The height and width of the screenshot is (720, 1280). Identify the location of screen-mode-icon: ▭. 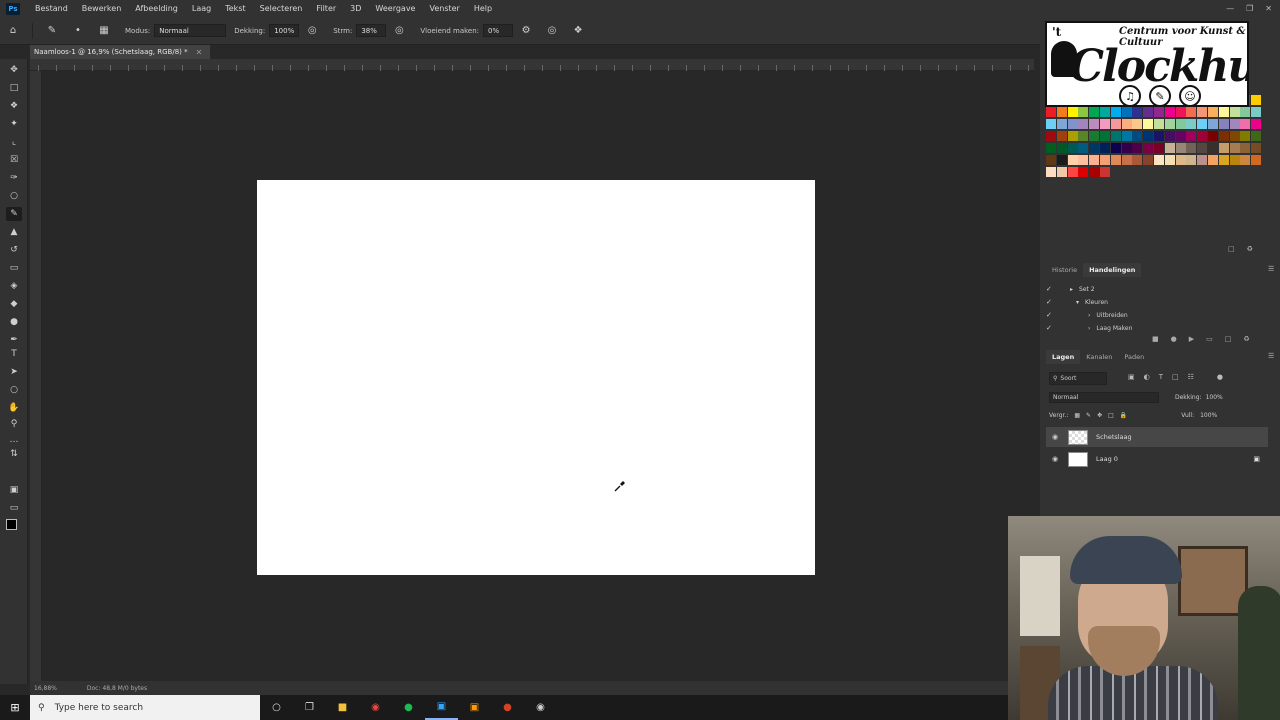
(14, 508).